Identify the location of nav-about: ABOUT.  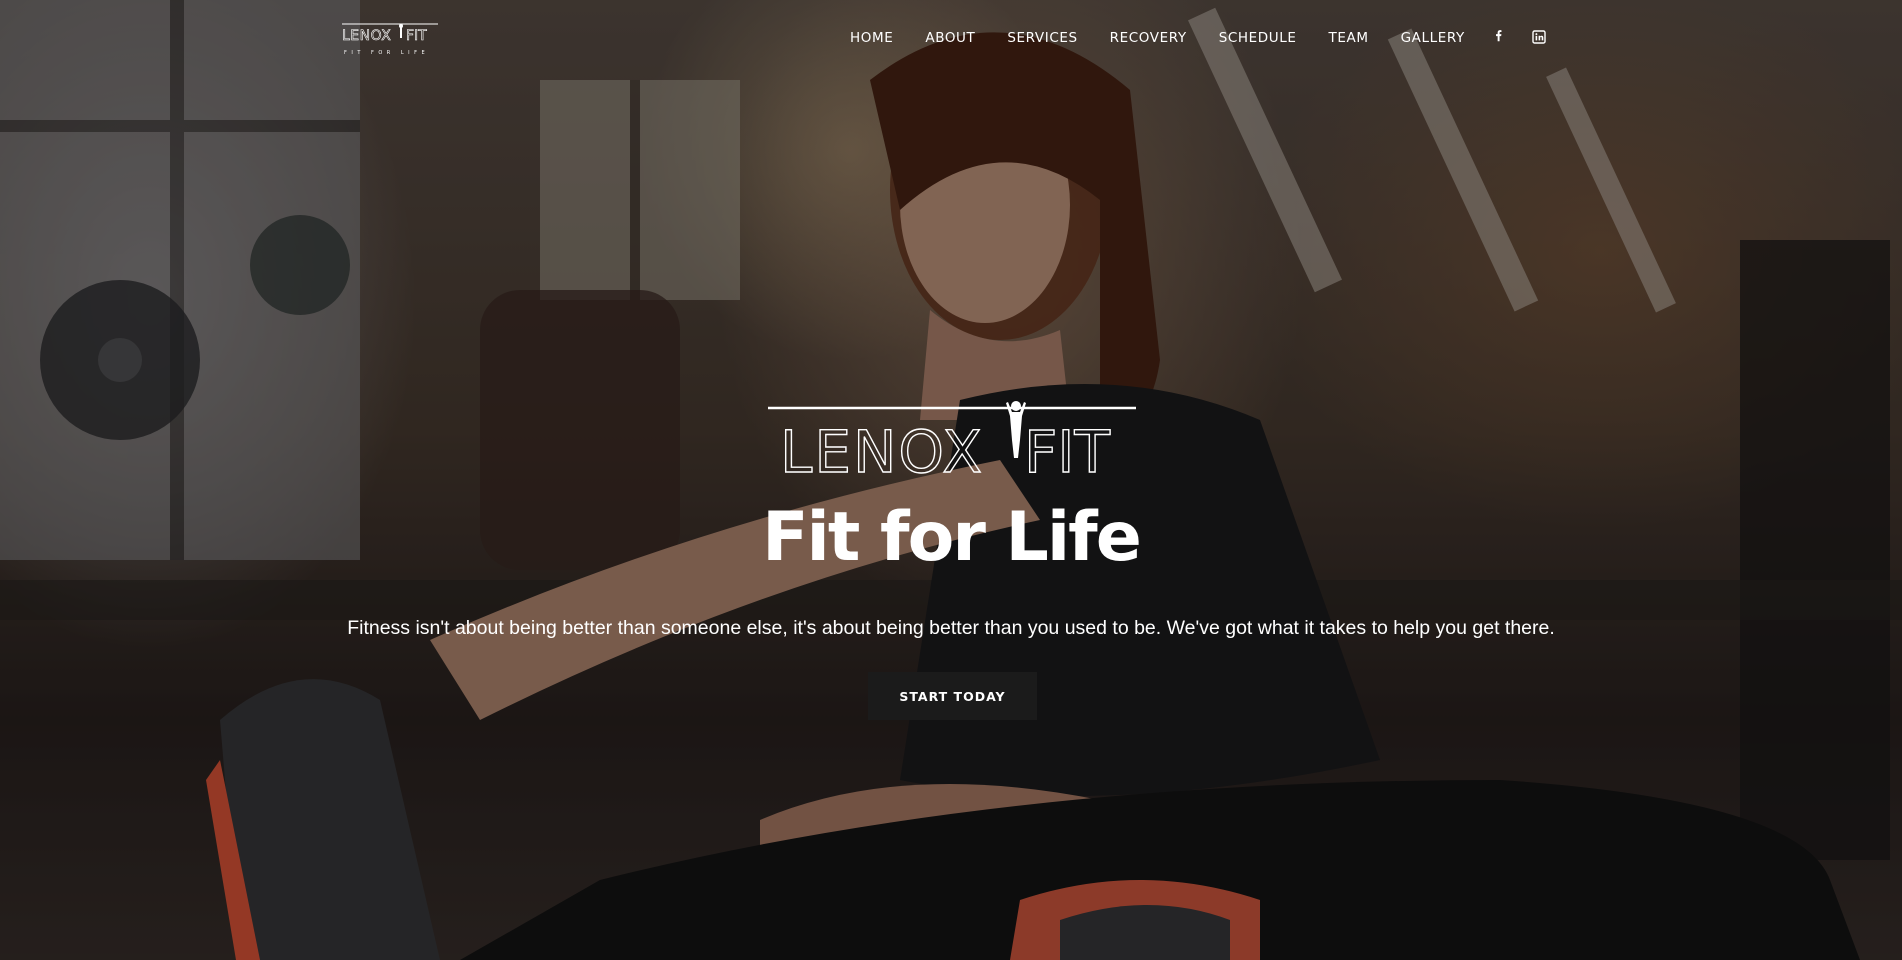
(950, 38).